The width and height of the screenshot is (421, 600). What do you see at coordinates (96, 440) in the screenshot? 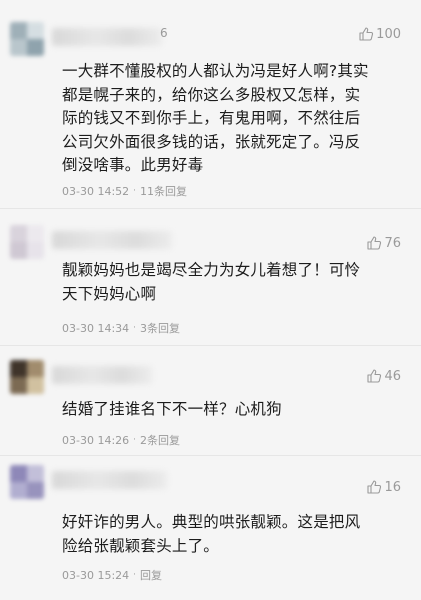
I see `comment-time: 03-30 14:26` at bounding box center [96, 440].